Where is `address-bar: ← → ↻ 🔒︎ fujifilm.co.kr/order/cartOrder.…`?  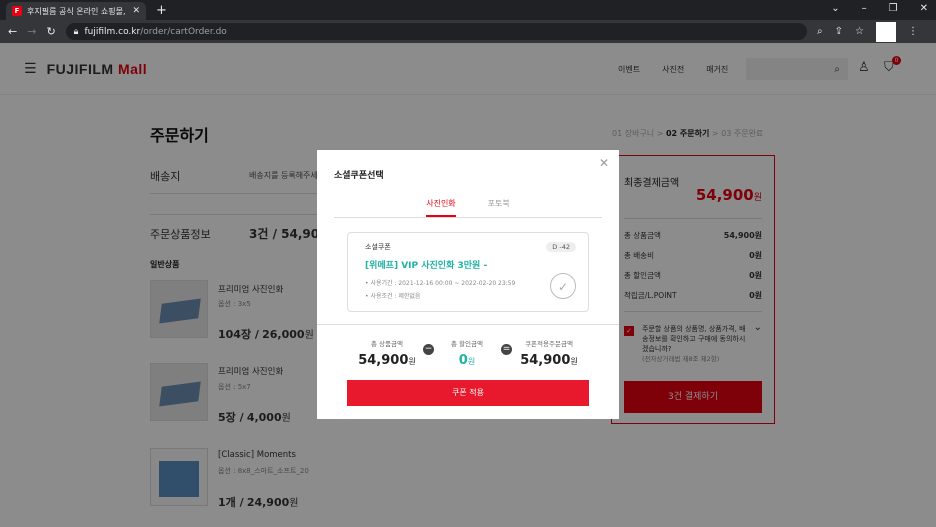 address-bar: ← → ↻ 🔒︎ fujifilm.co.kr/order/cartOrder.… is located at coordinates (468, 31).